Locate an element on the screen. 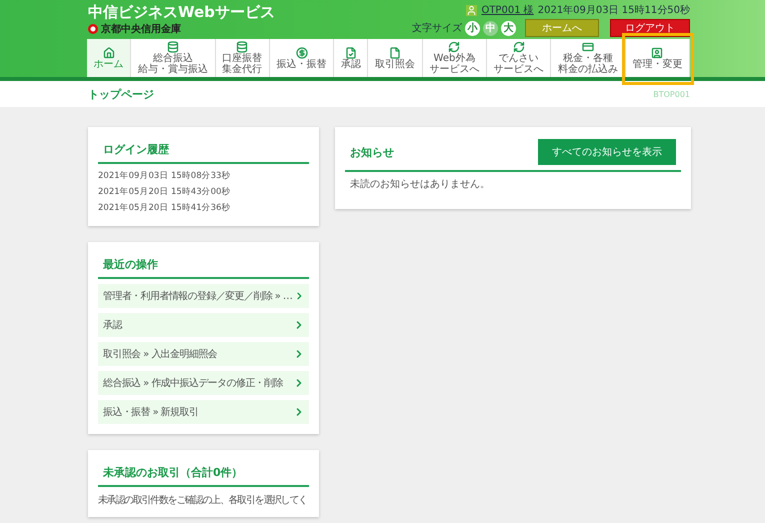  document-check-icon is located at coordinates (350, 52).